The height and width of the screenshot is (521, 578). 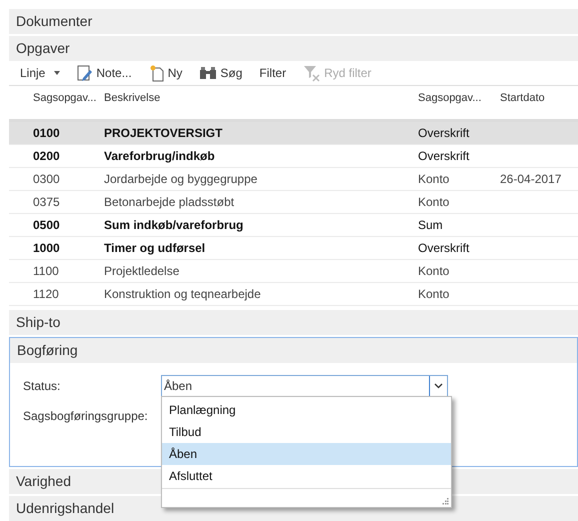 What do you see at coordinates (155, 248) in the screenshot?
I see `table-cell: Timer og udførsel` at bounding box center [155, 248].